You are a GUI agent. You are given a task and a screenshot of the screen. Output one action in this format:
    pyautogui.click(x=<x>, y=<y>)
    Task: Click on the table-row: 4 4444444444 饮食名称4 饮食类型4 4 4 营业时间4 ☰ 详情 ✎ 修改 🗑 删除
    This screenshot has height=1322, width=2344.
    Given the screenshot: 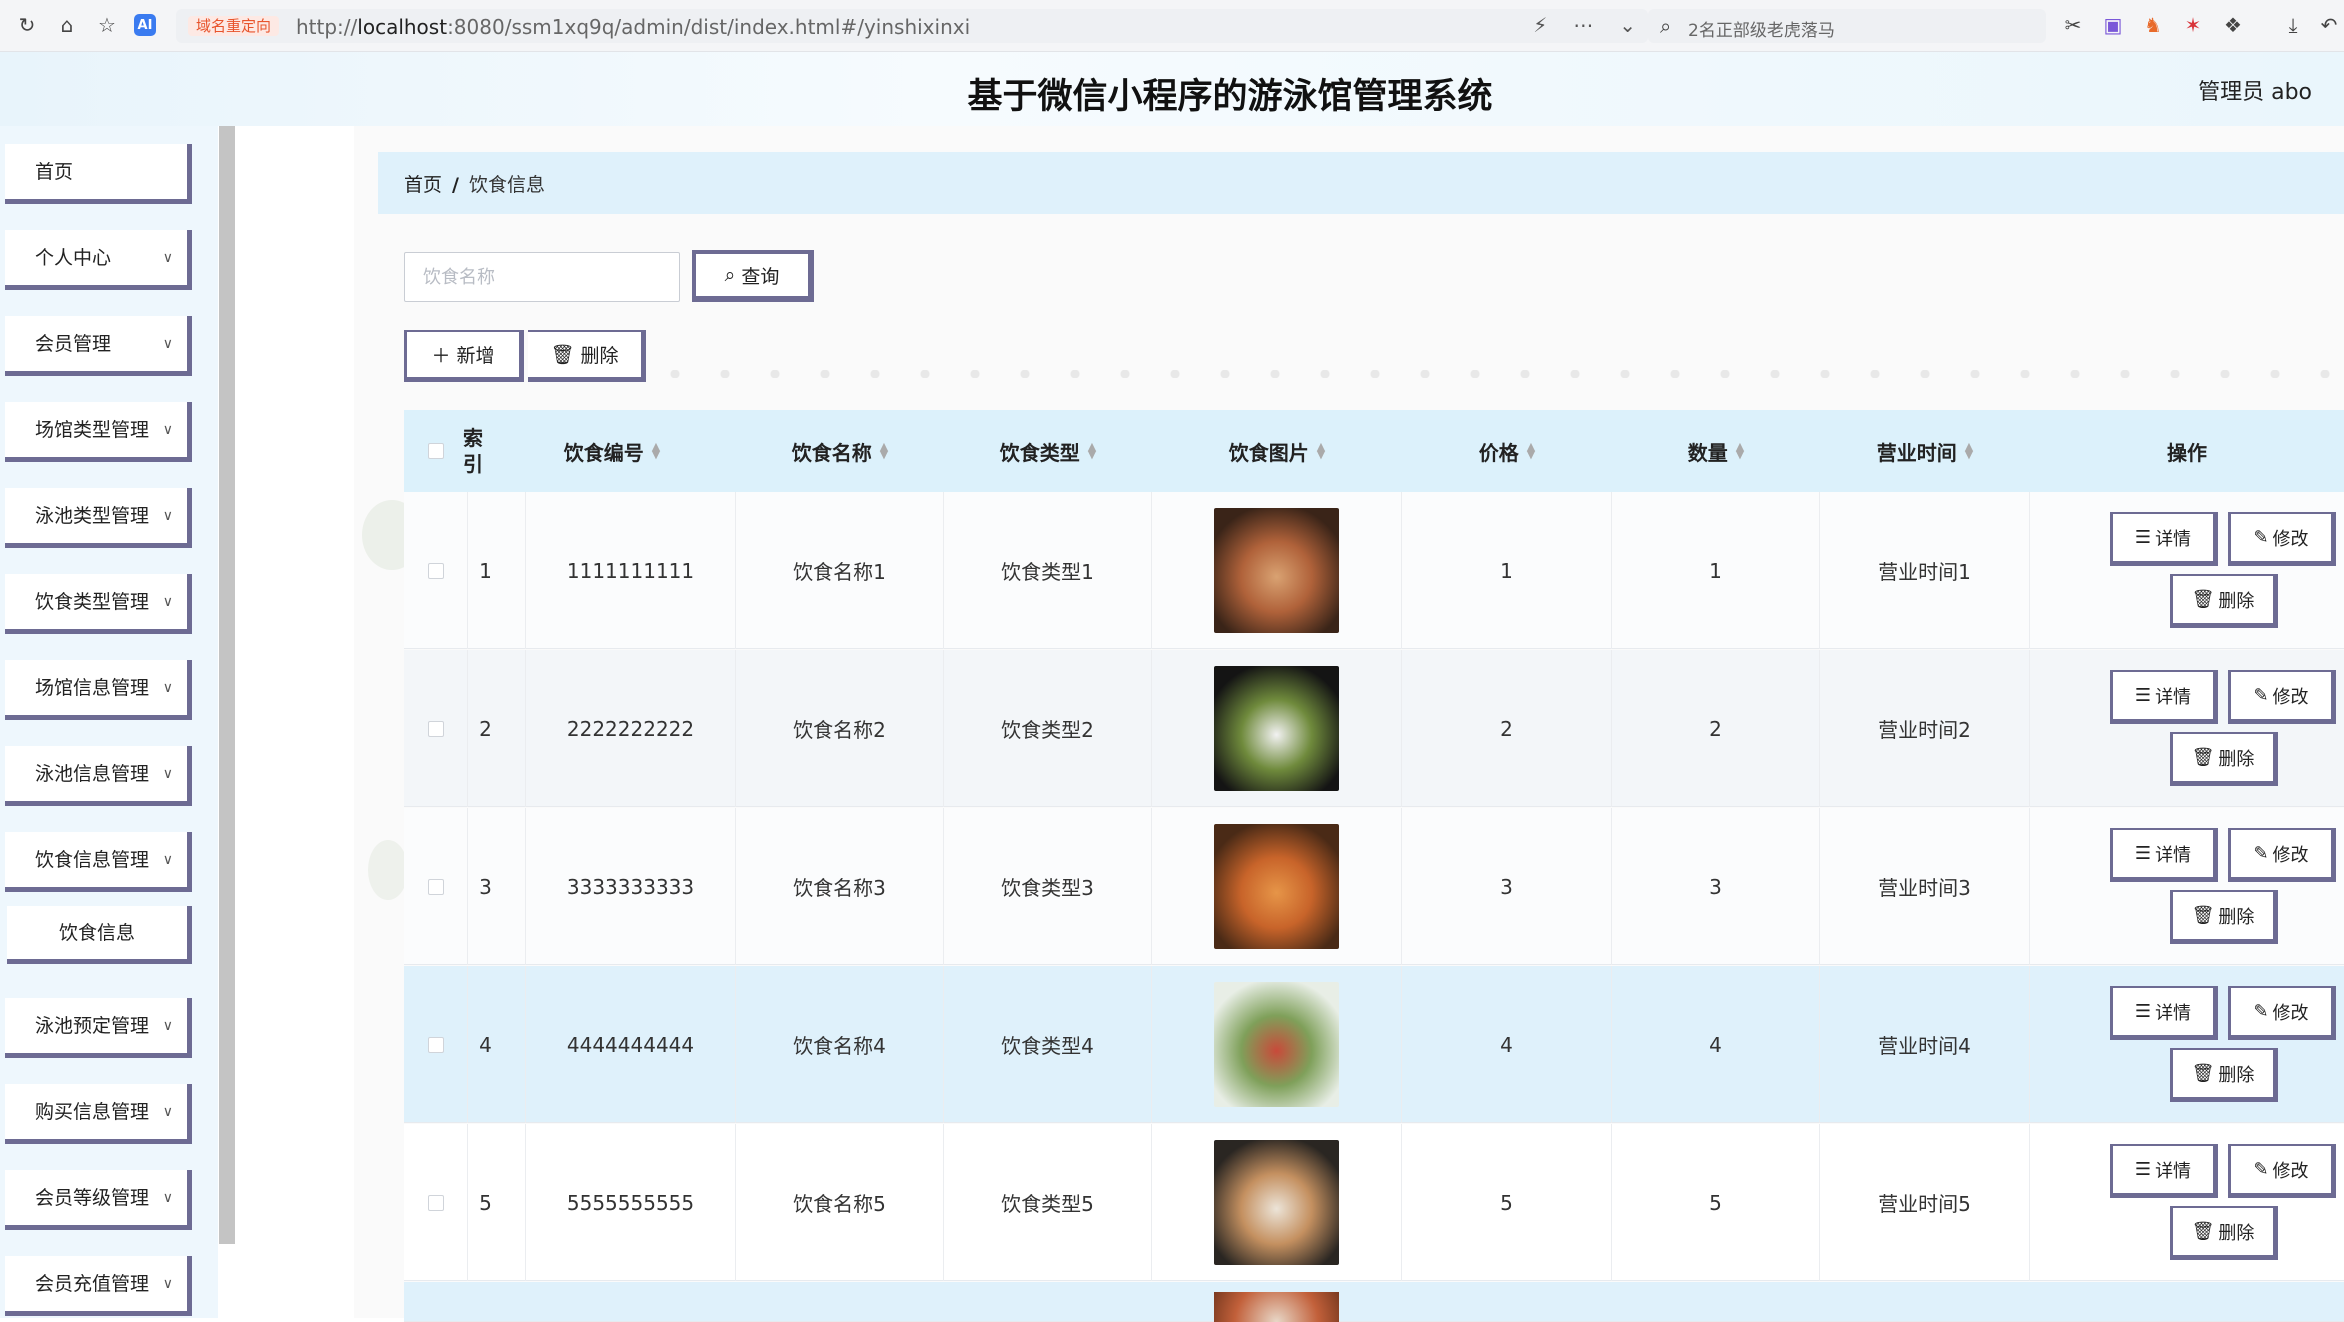 What is the action you would take?
    pyautogui.click(x=1374, y=1044)
    